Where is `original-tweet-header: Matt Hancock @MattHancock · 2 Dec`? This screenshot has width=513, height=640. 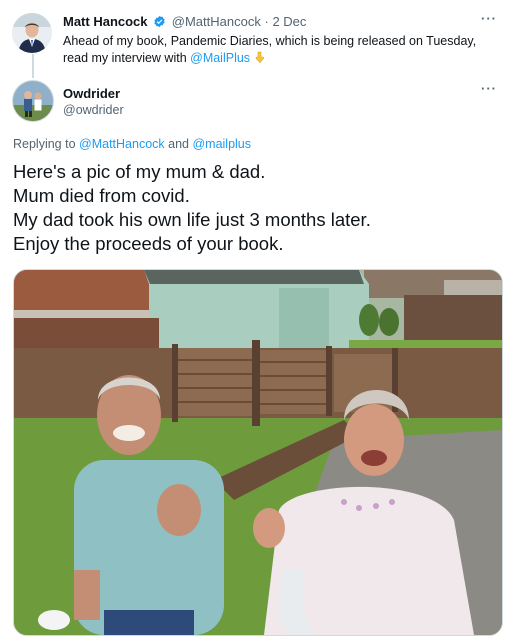 original-tweet-header: Matt Hancock @MattHancock · 2 Dec is located at coordinates (184, 23).